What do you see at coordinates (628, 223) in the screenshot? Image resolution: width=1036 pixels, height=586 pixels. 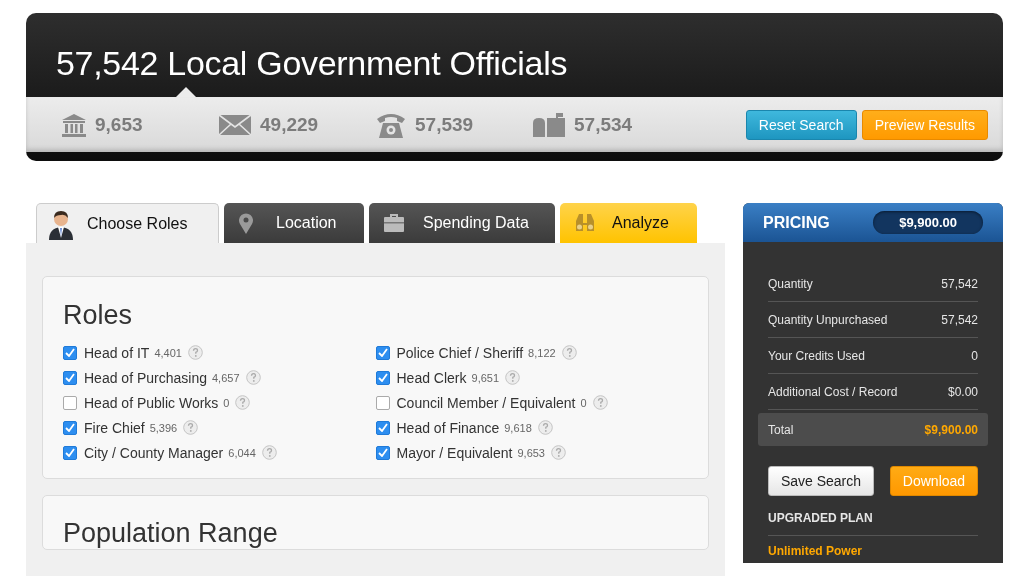 I see `tab: Analyze` at bounding box center [628, 223].